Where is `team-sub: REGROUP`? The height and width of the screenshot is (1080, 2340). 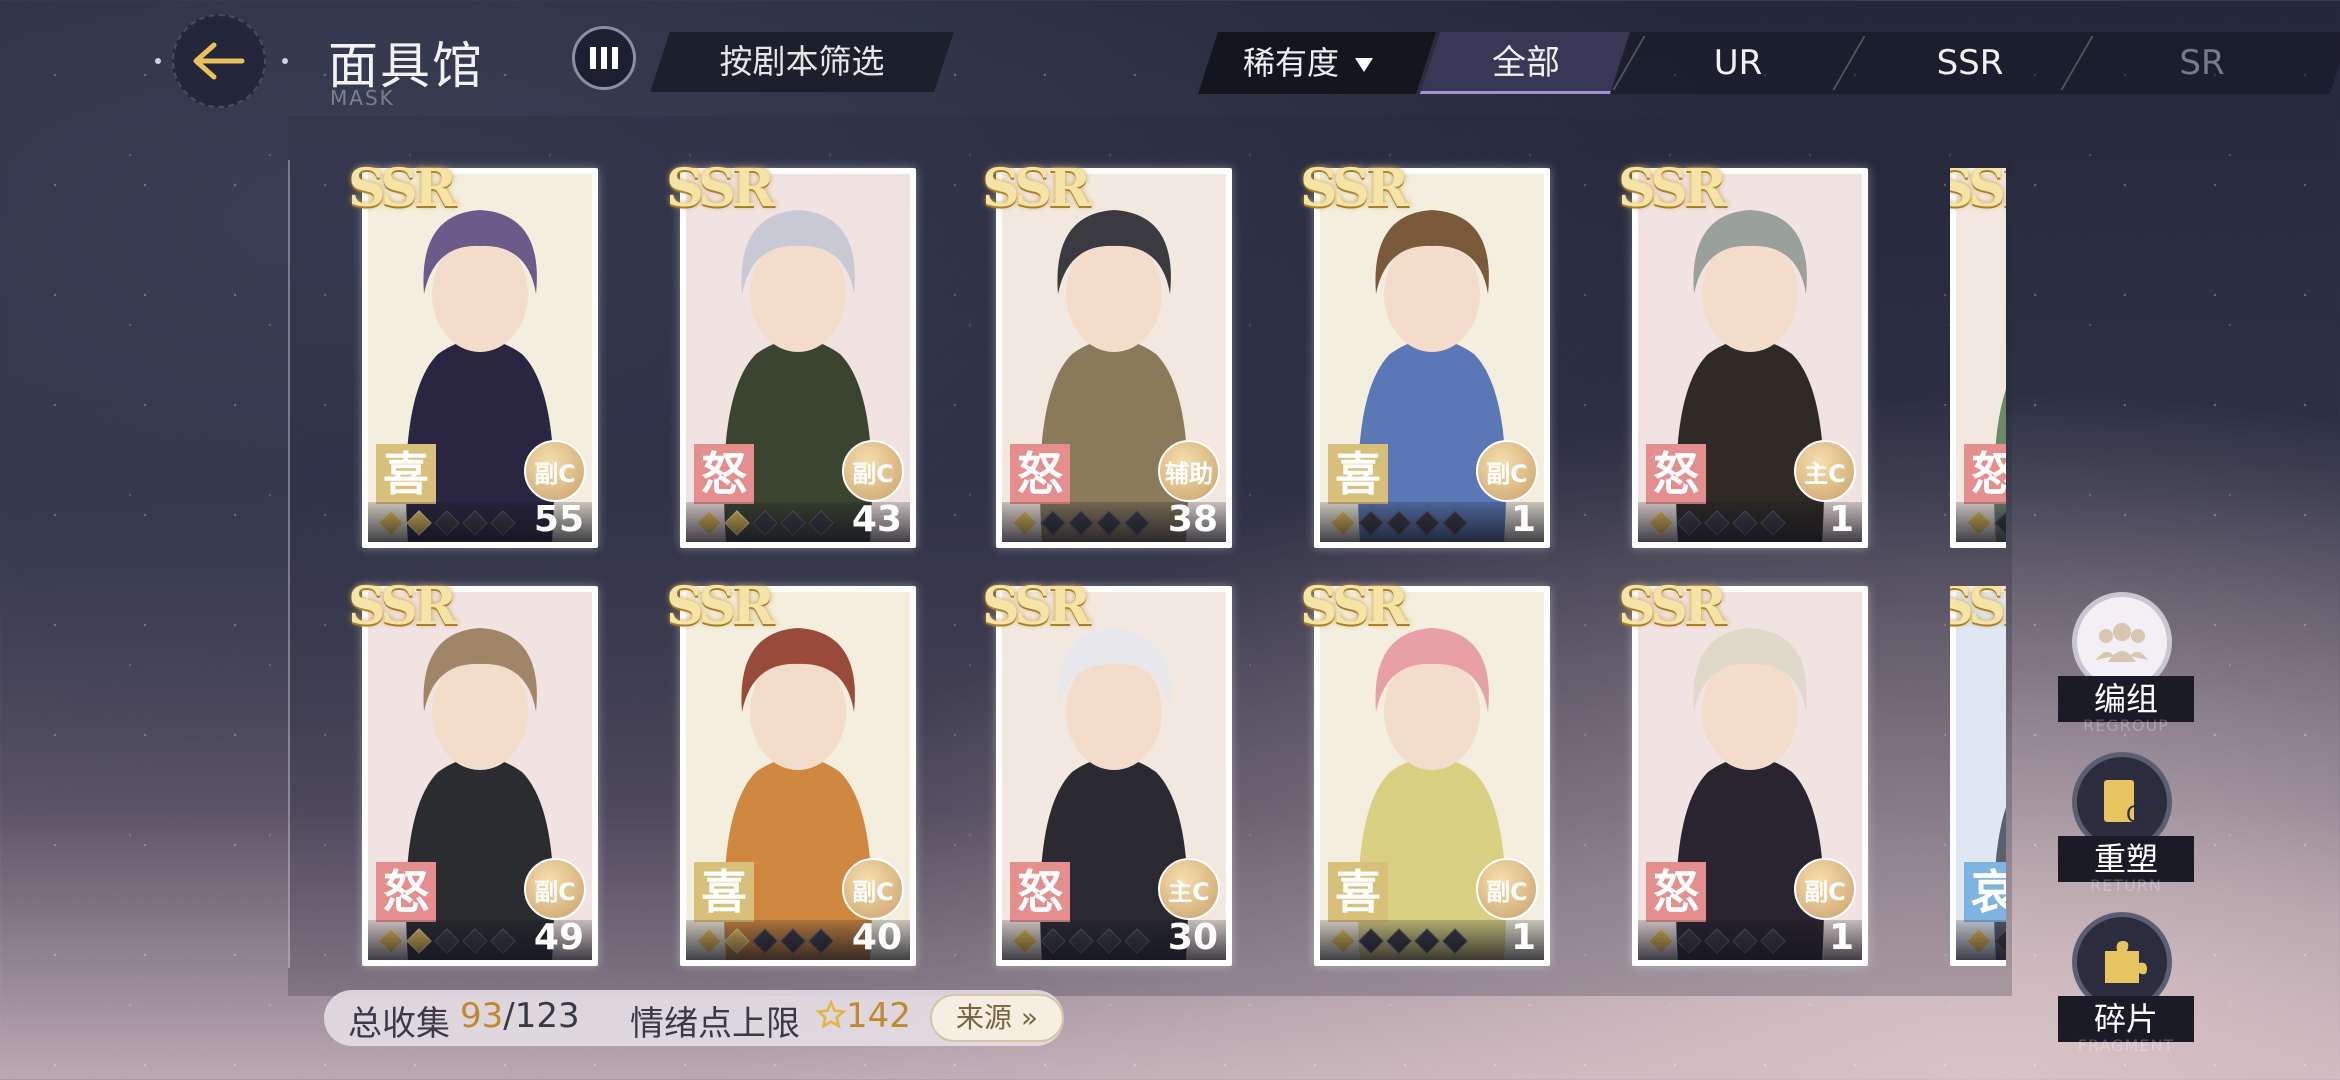
team-sub: REGROUP is located at coordinates (2126, 725).